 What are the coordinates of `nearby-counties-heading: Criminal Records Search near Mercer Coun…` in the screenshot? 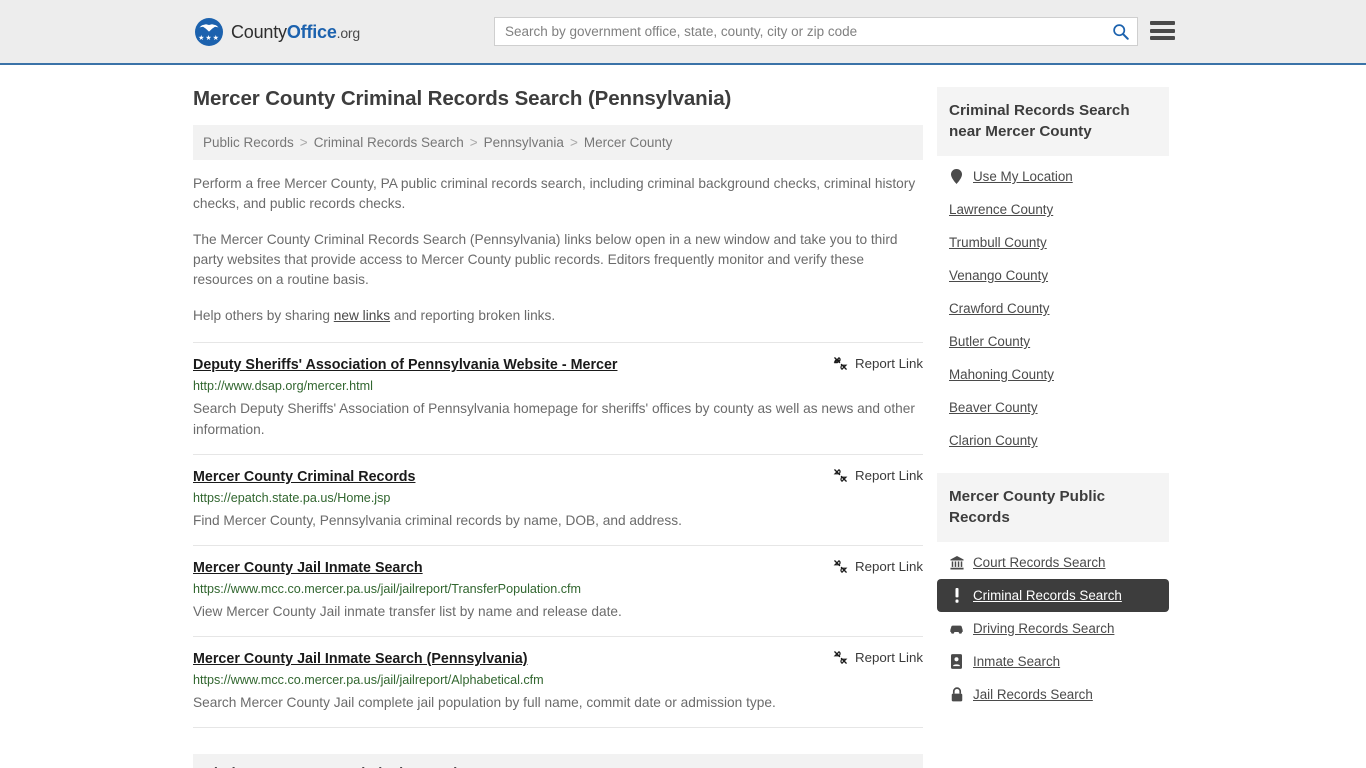 It's located at (1053, 121).